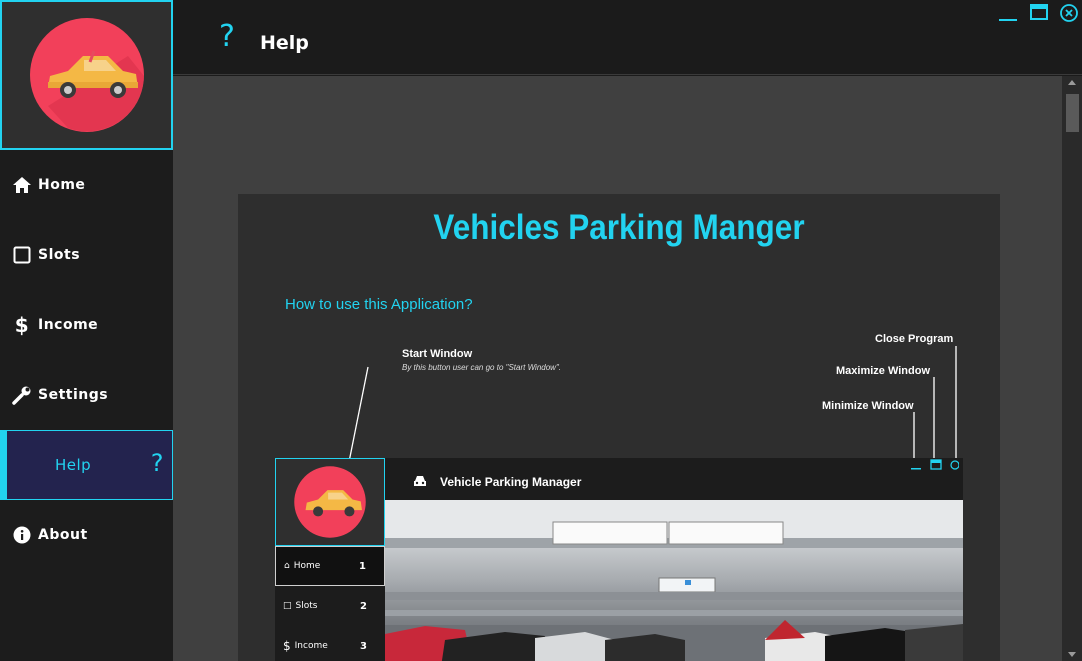  Describe the element at coordinates (935, 464) in the screenshot. I see `preview-window-controls` at that location.